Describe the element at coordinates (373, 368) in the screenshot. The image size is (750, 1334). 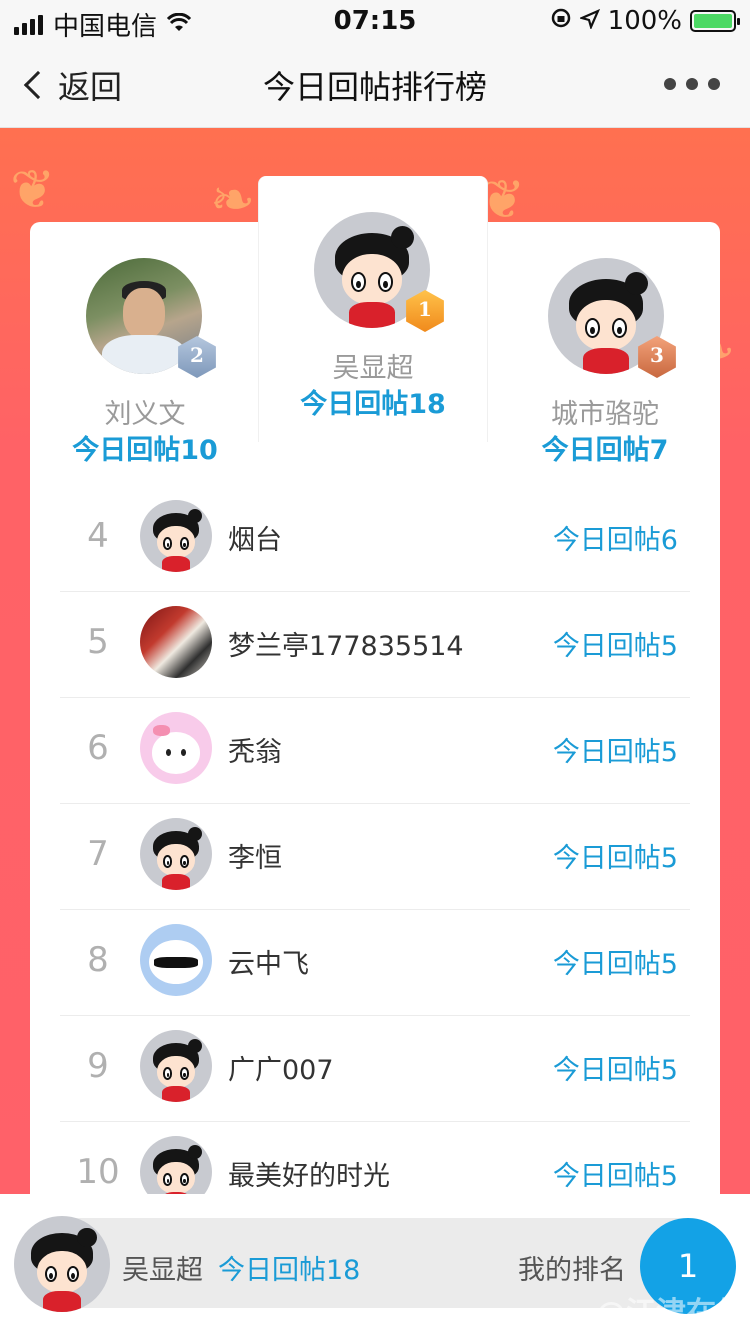
I see `podium-name-1: 吴显超` at that location.